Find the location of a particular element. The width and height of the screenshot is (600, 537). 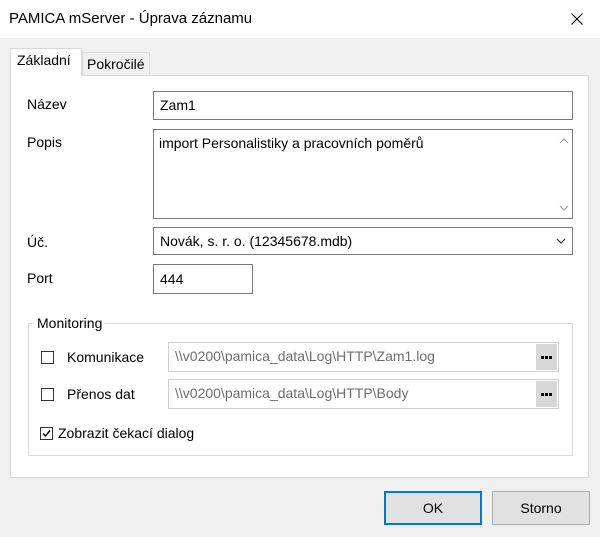

communication-path-field: \\v0200\pamica_data\Log\HTTP\Zam1.log is located at coordinates (363, 357).